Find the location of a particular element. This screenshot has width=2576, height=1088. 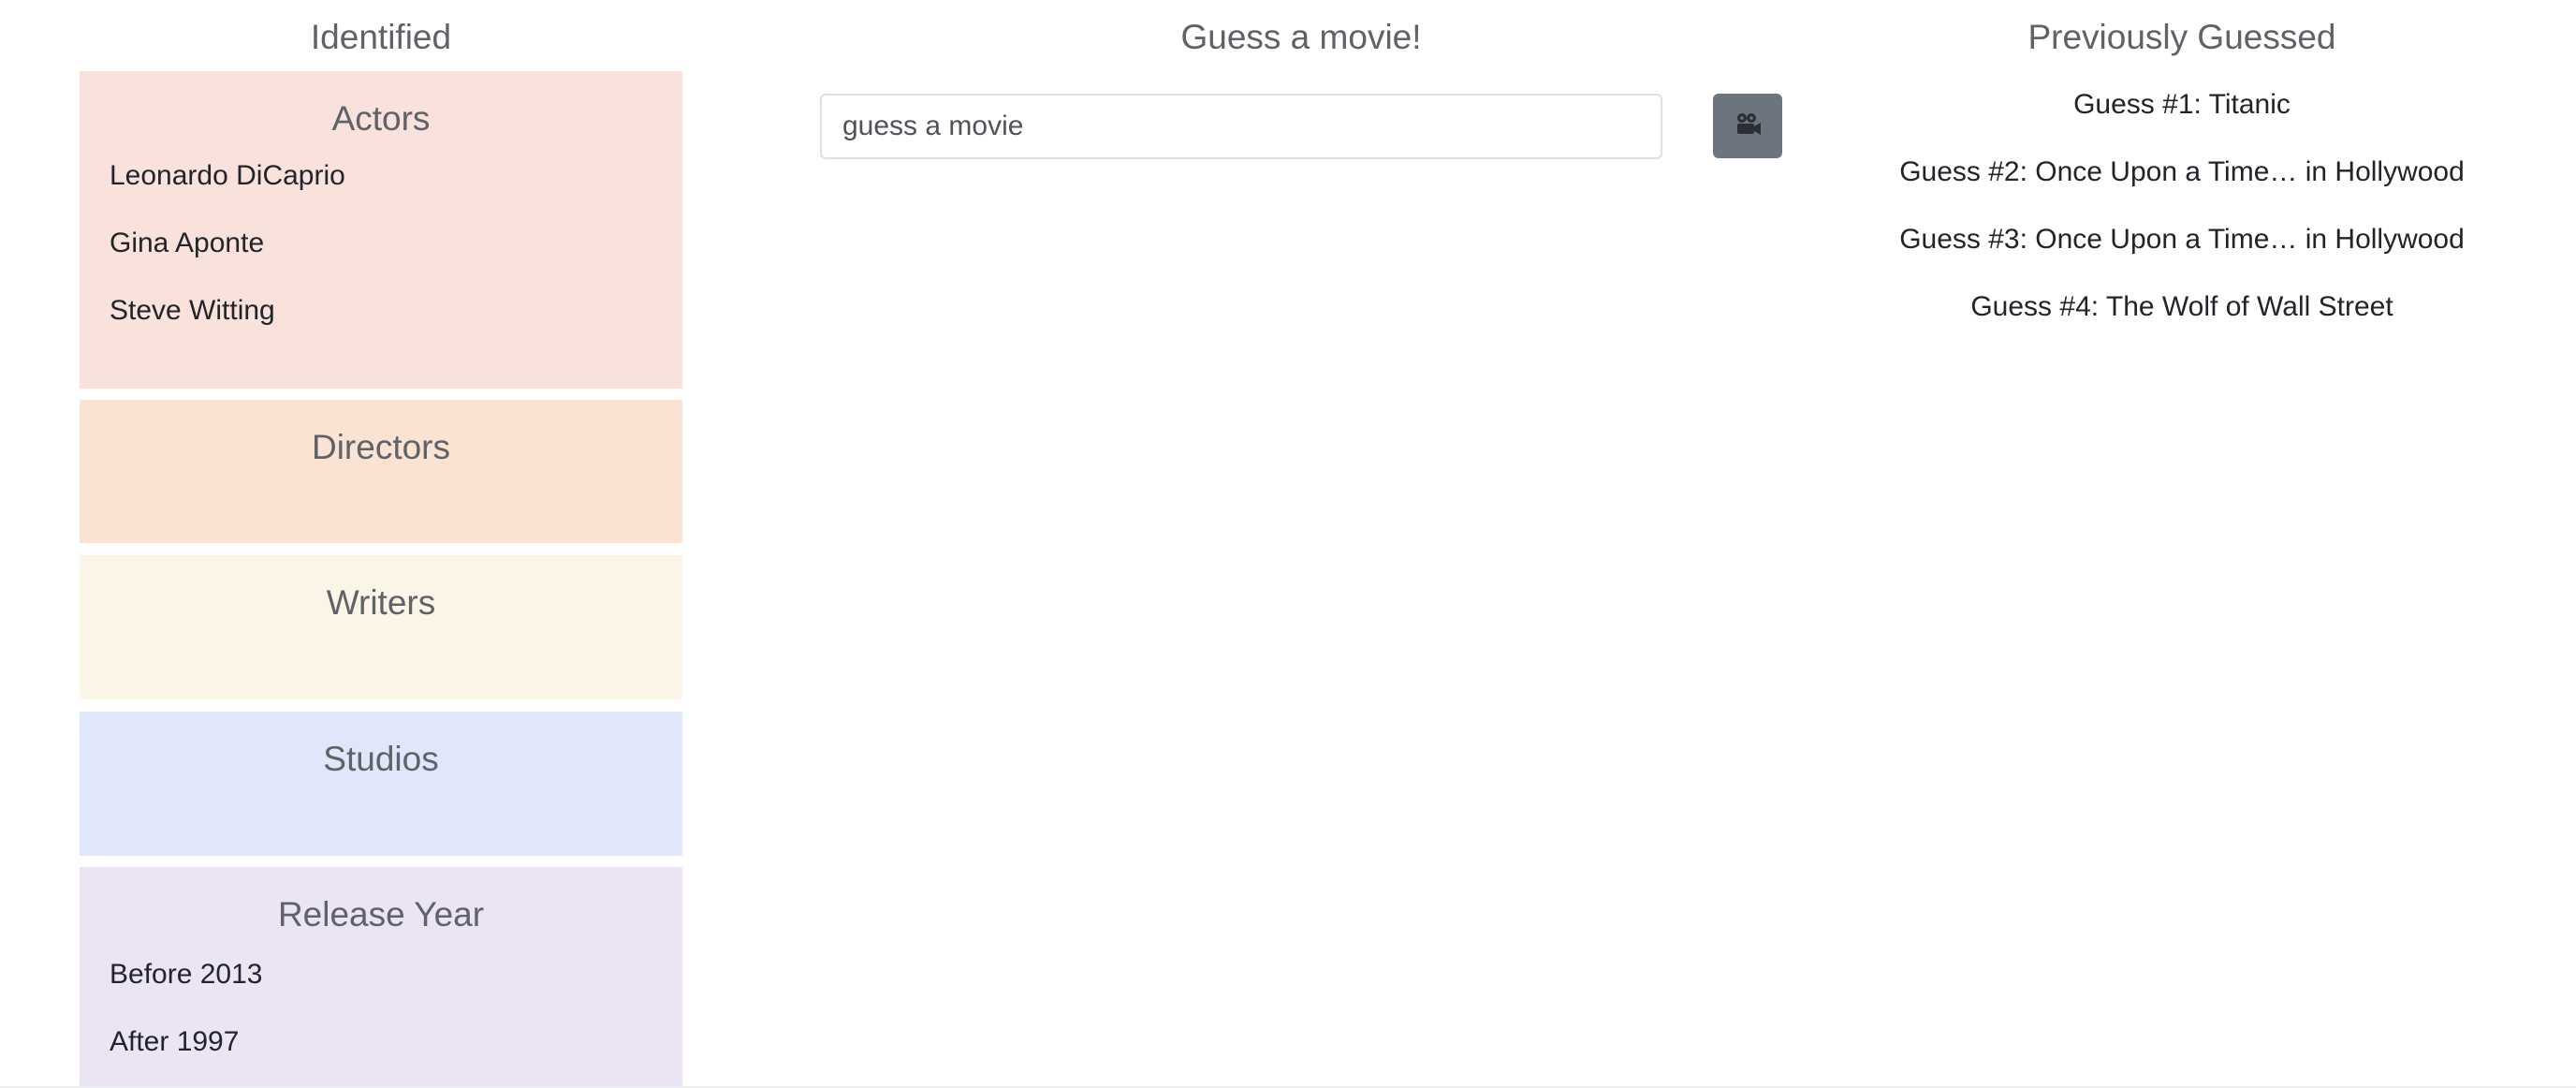

submit-guess-button is located at coordinates (1747, 126).